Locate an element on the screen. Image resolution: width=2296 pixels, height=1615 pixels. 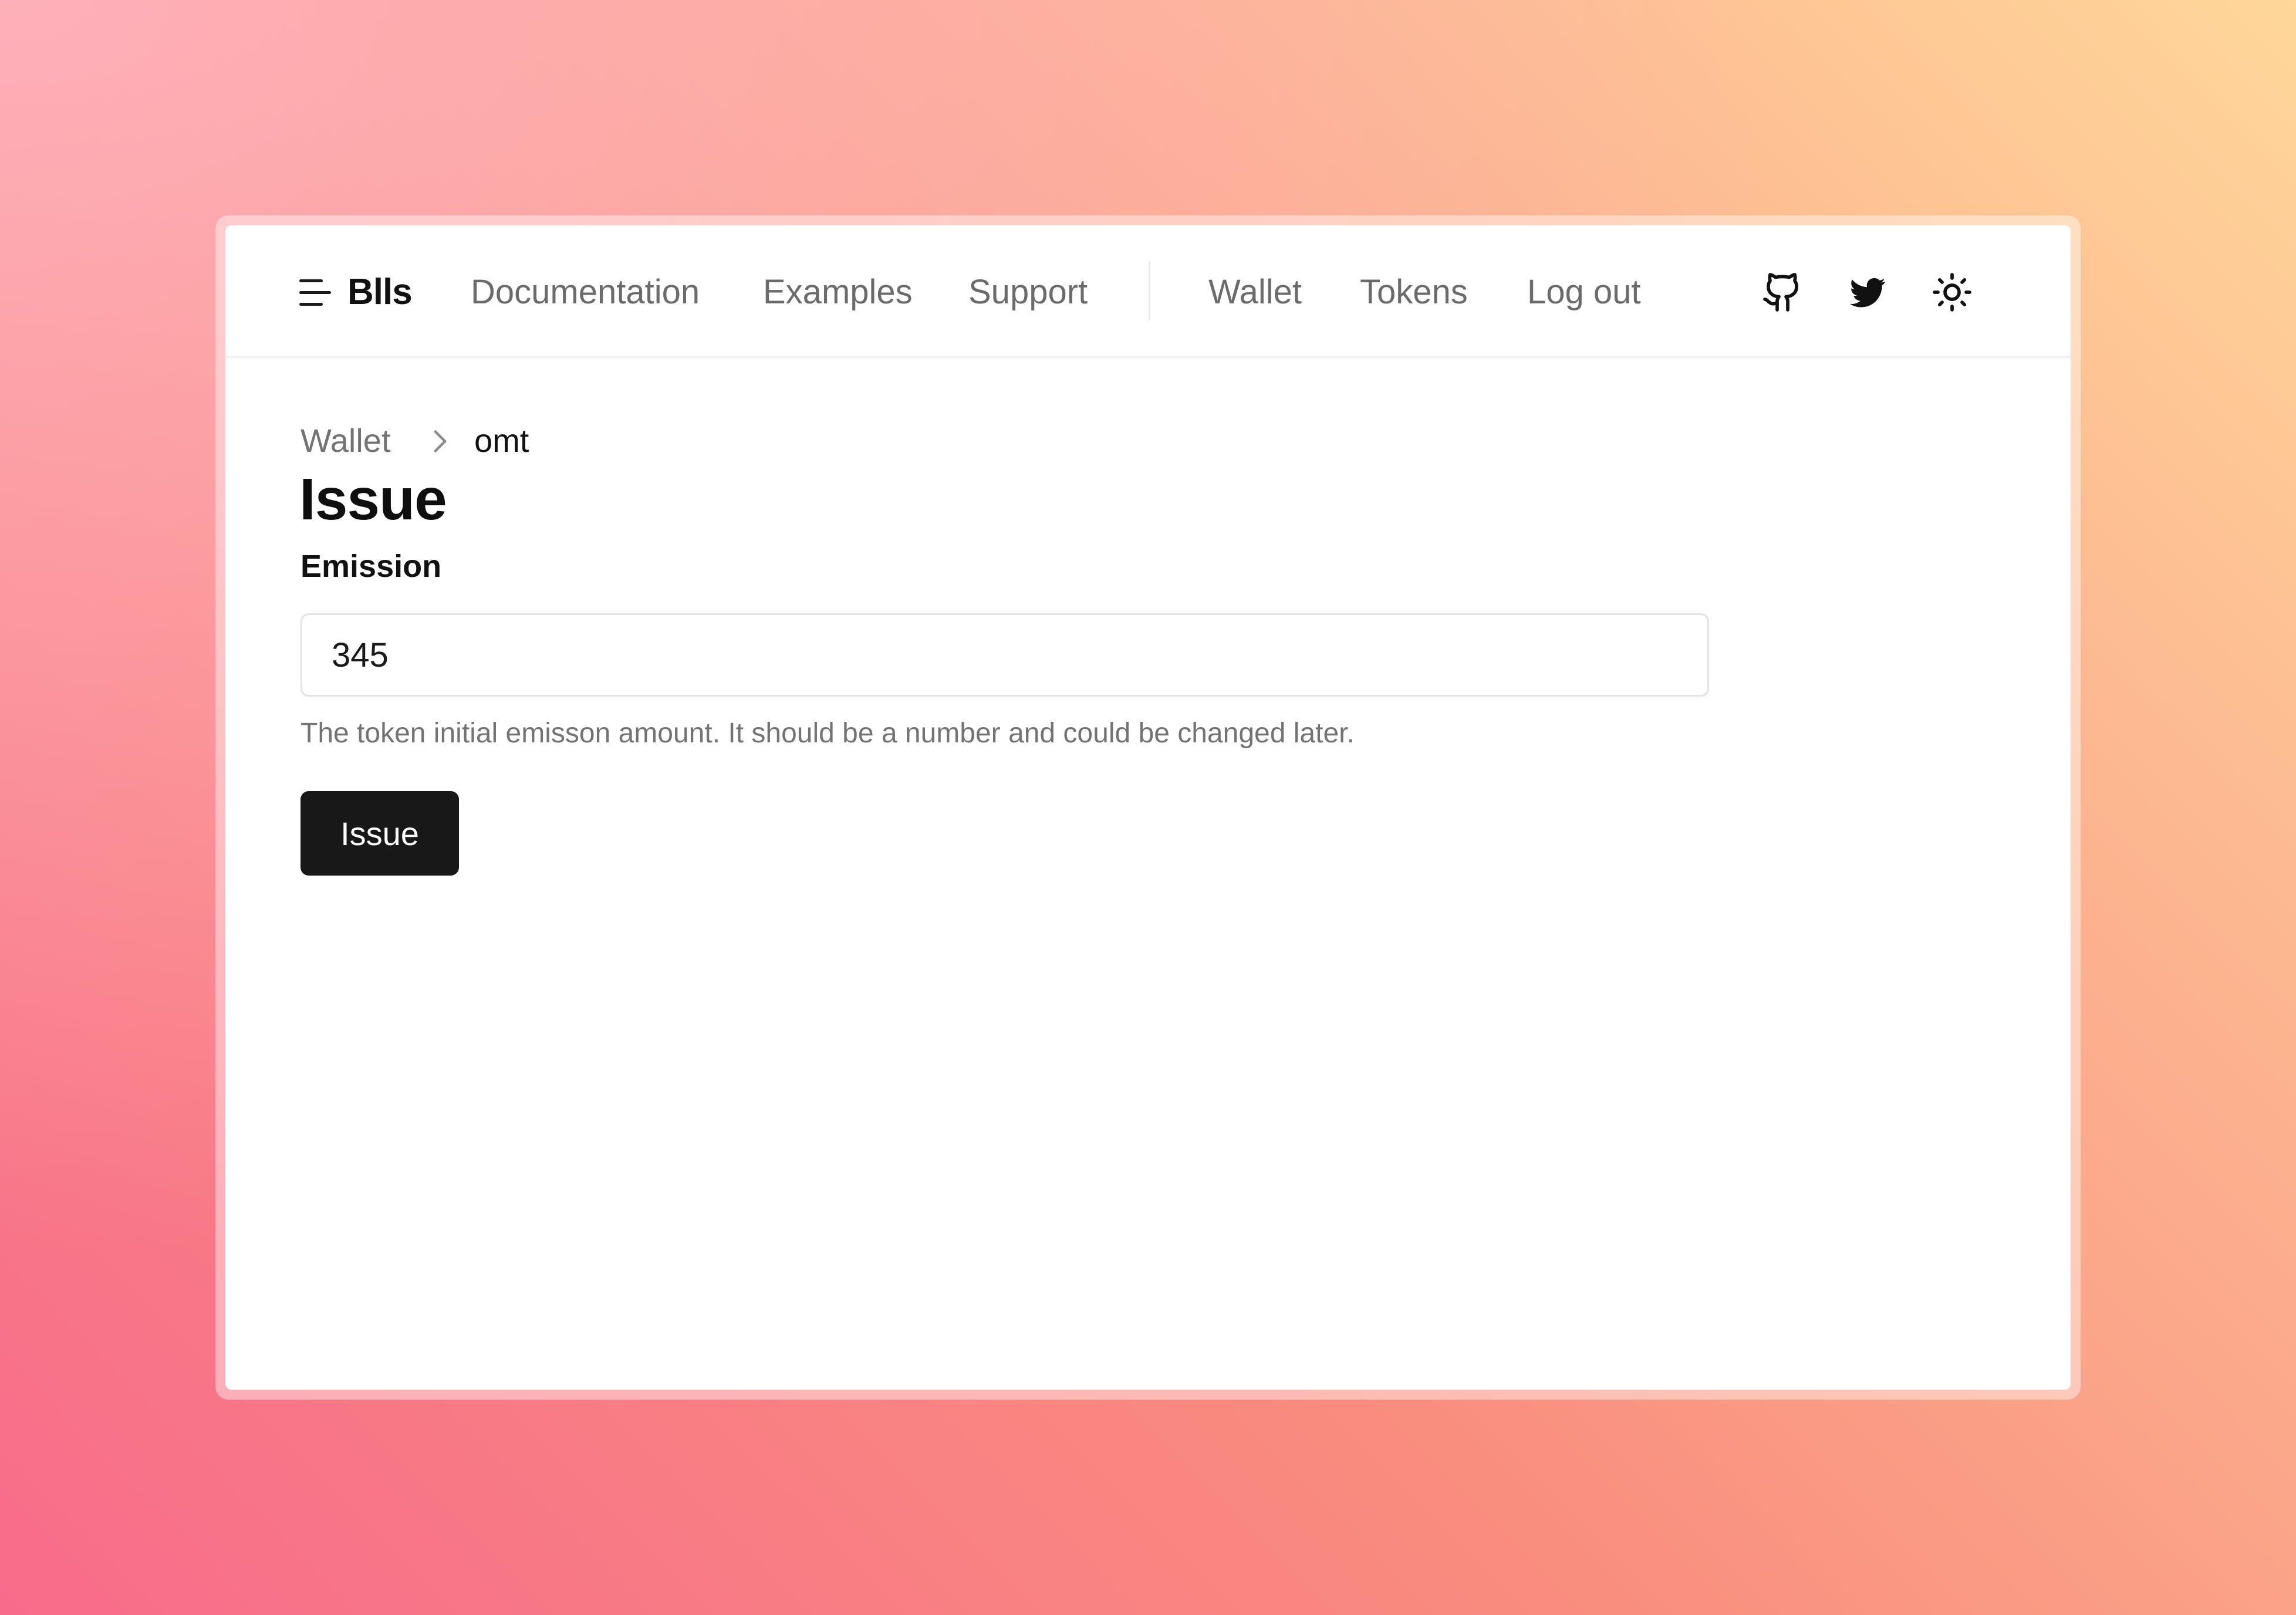
emission-input is located at coordinates (1004, 655).